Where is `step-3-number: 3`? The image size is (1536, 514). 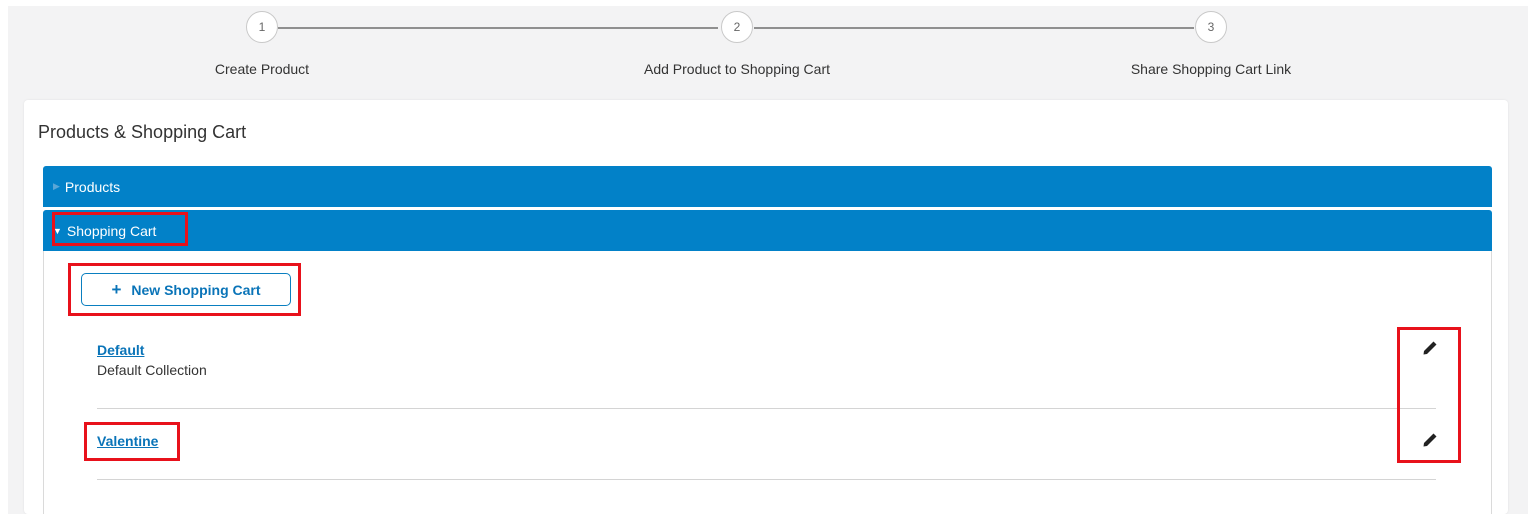
step-3-number: 3 is located at coordinates (1211, 27).